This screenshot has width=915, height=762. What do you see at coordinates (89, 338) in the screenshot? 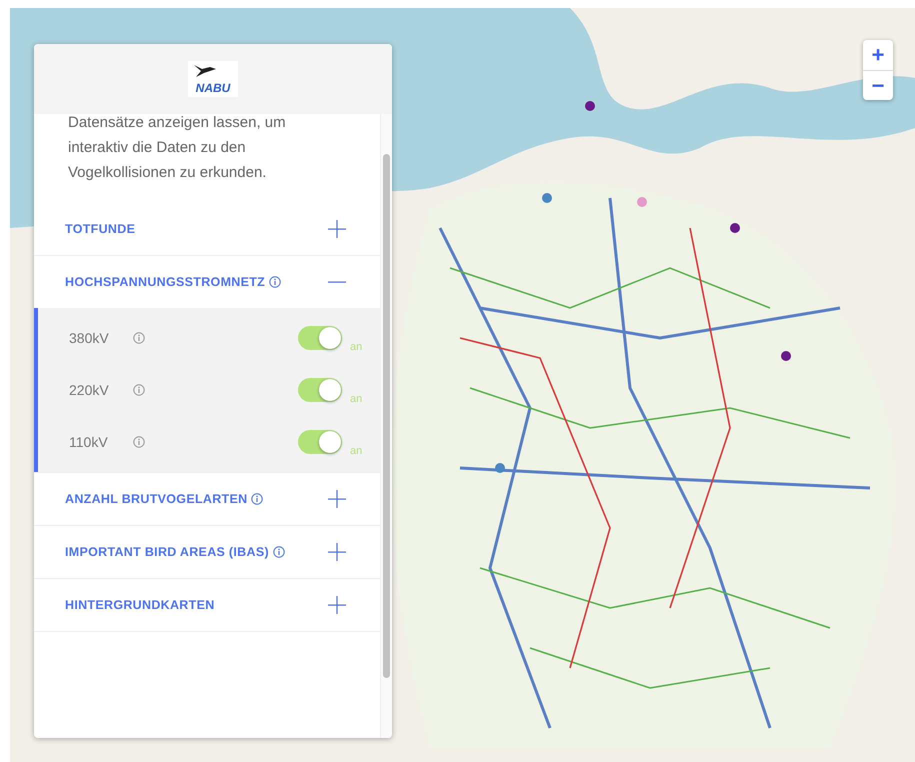
I see `layer-label: 380kV` at bounding box center [89, 338].